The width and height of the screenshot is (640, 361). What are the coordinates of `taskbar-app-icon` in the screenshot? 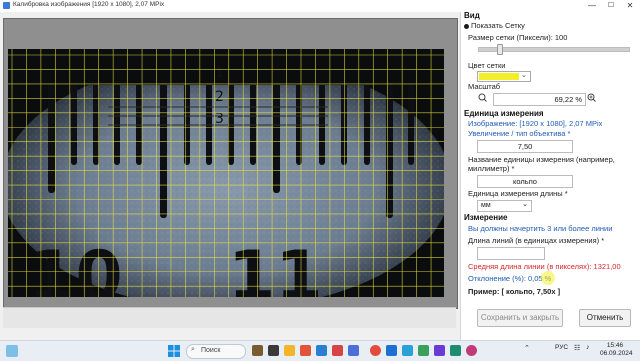 It's located at (257, 350).